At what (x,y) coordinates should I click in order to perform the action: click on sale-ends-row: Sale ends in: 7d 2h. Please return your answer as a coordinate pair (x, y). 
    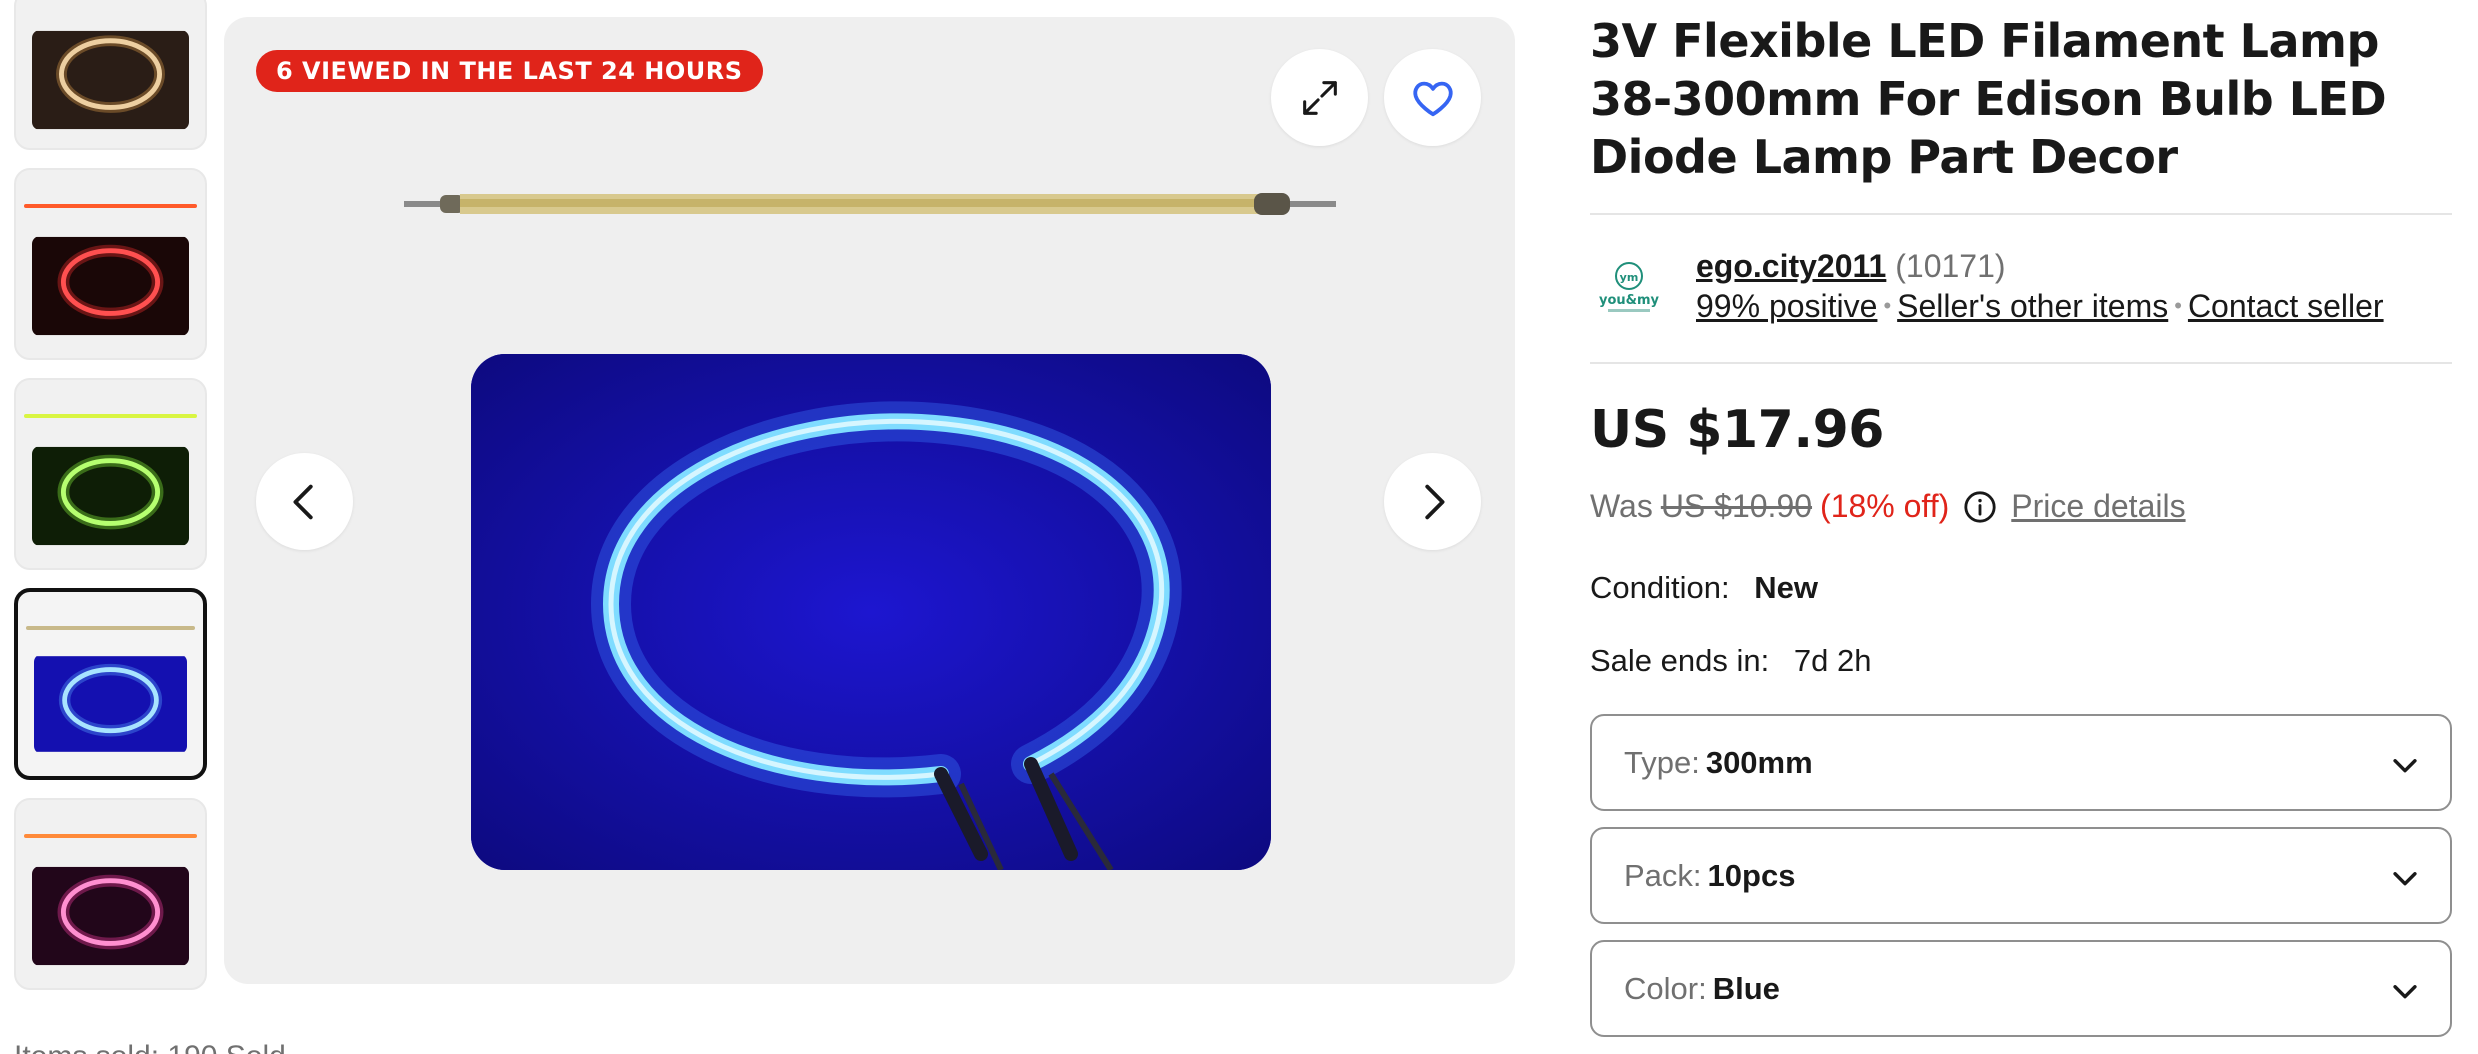
    Looking at the image, I should click on (1730, 661).